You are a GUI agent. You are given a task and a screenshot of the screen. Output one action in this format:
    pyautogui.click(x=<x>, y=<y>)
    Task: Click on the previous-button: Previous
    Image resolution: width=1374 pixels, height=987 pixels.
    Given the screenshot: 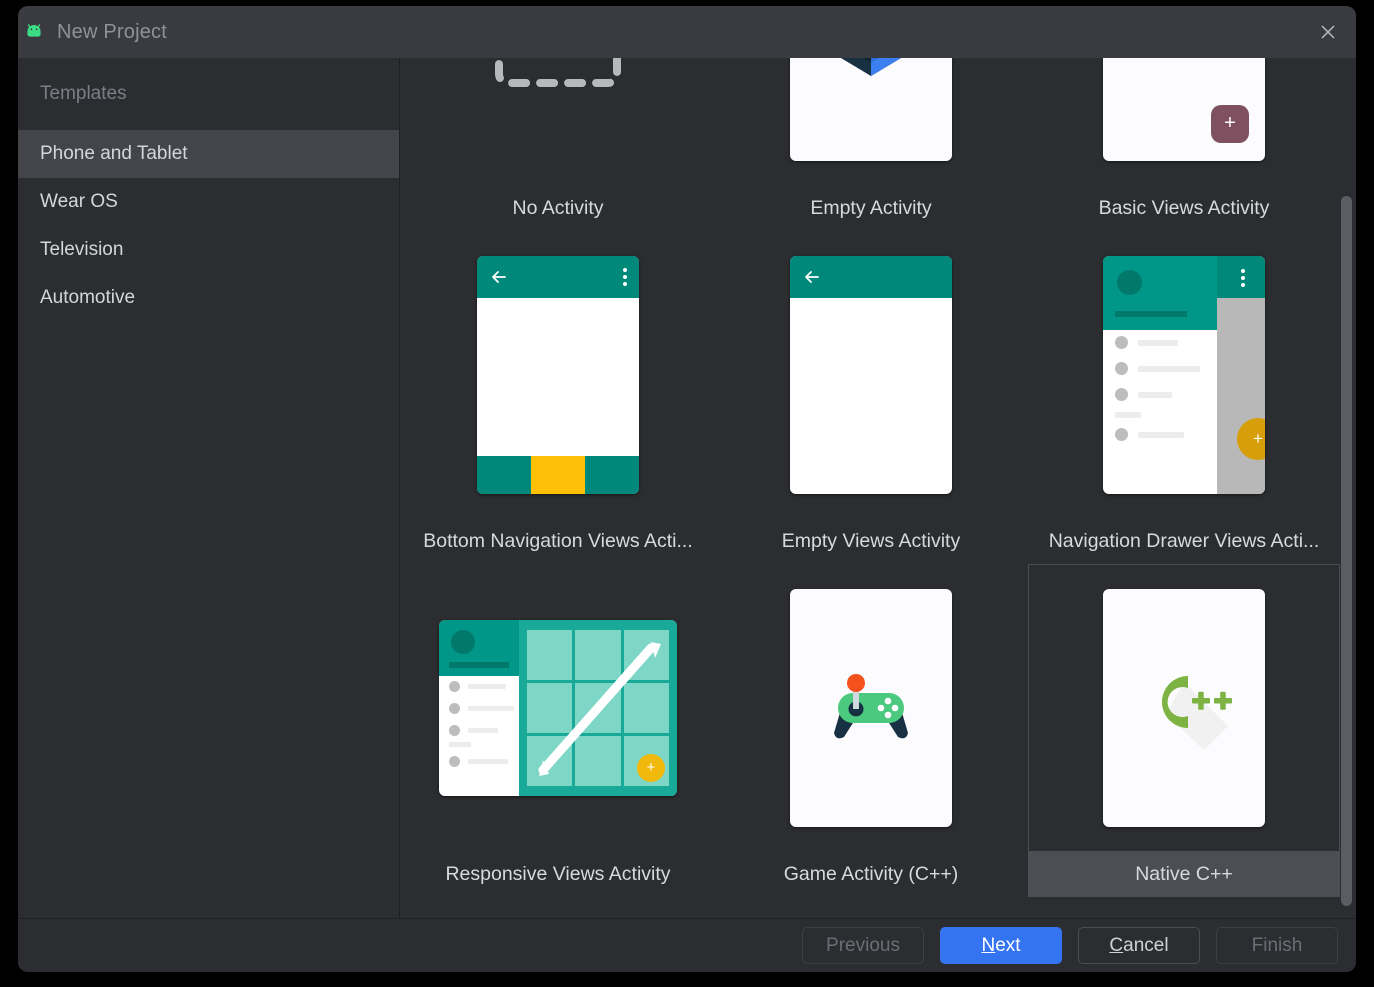 What is the action you would take?
    pyautogui.click(x=863, y=945)
    